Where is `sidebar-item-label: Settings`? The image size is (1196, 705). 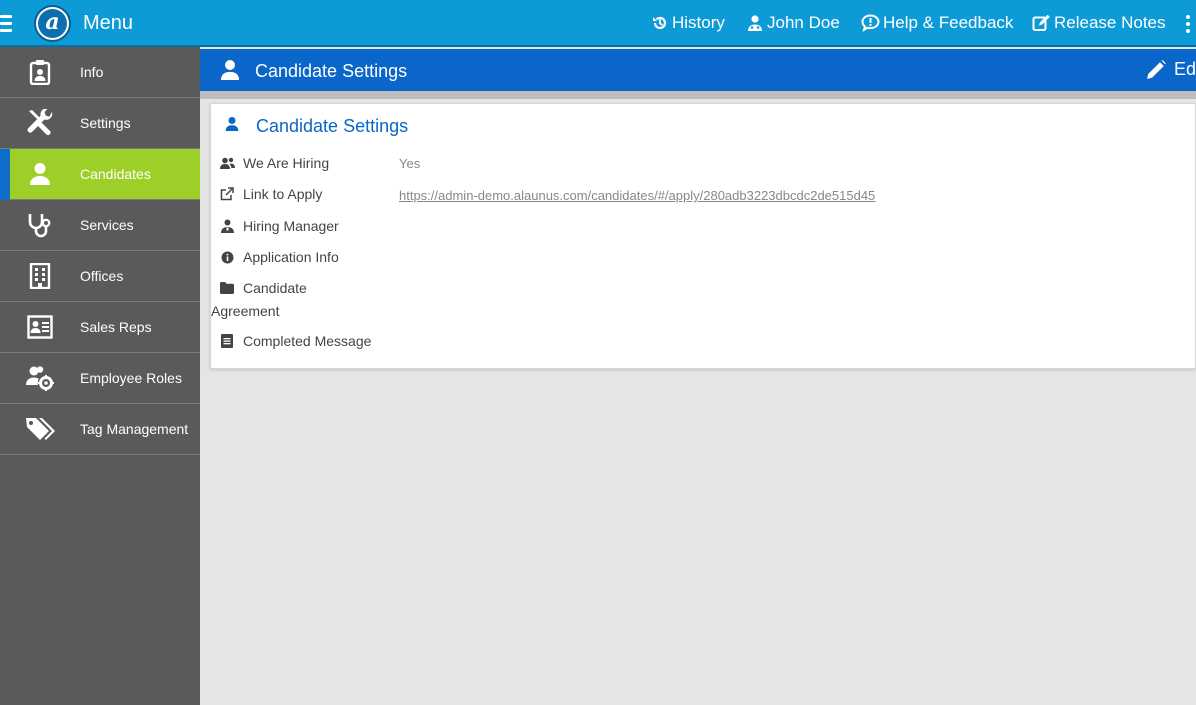 sidebar-item-label: Settings is located at coordinates (105, 123).